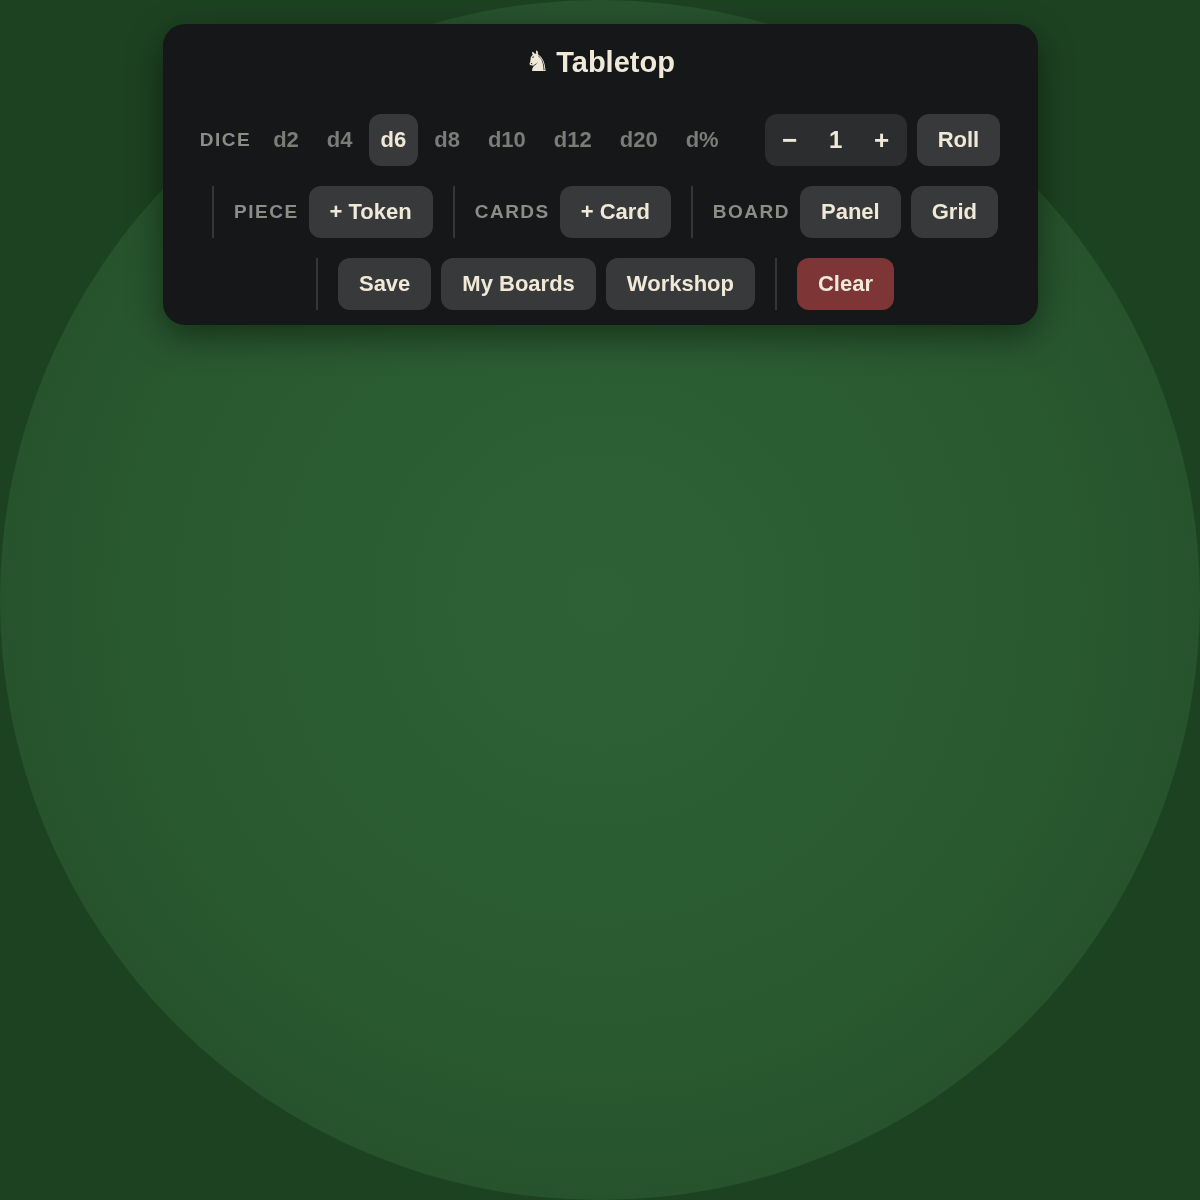 The image size is (1200, 1200). I want to click on roll-button: Roll, so click(958, 140).